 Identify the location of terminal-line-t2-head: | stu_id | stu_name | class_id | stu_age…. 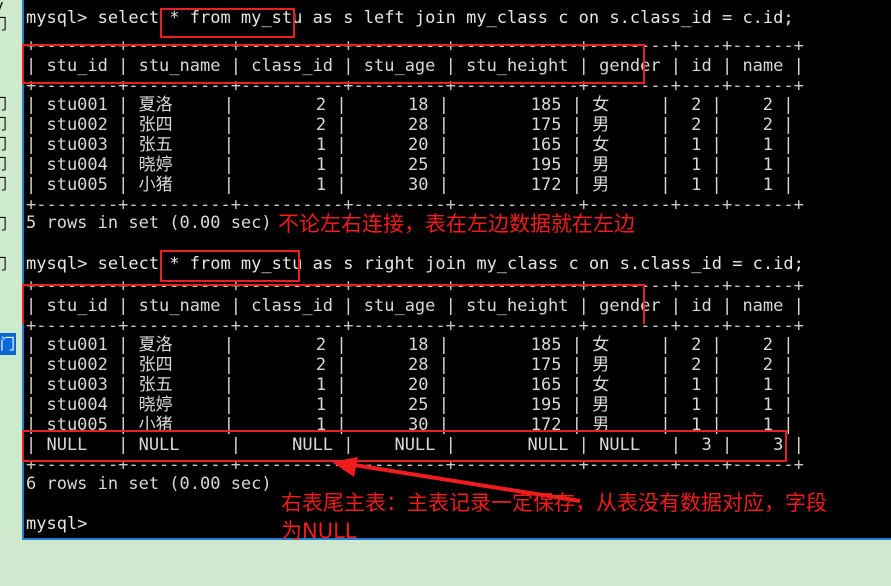
(415, 306).